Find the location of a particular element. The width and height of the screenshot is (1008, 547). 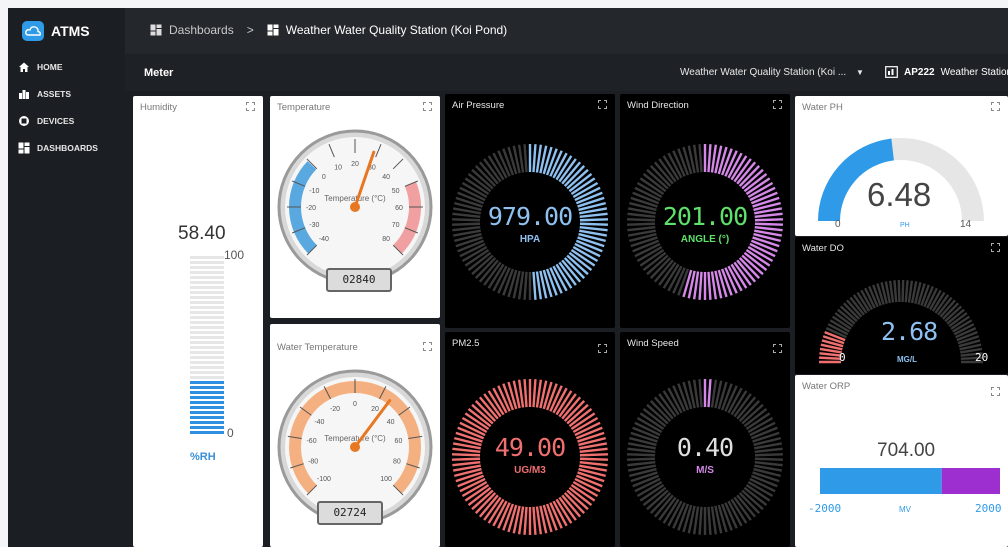

water-ph-max: 14 is located at coordinates (966, 224).